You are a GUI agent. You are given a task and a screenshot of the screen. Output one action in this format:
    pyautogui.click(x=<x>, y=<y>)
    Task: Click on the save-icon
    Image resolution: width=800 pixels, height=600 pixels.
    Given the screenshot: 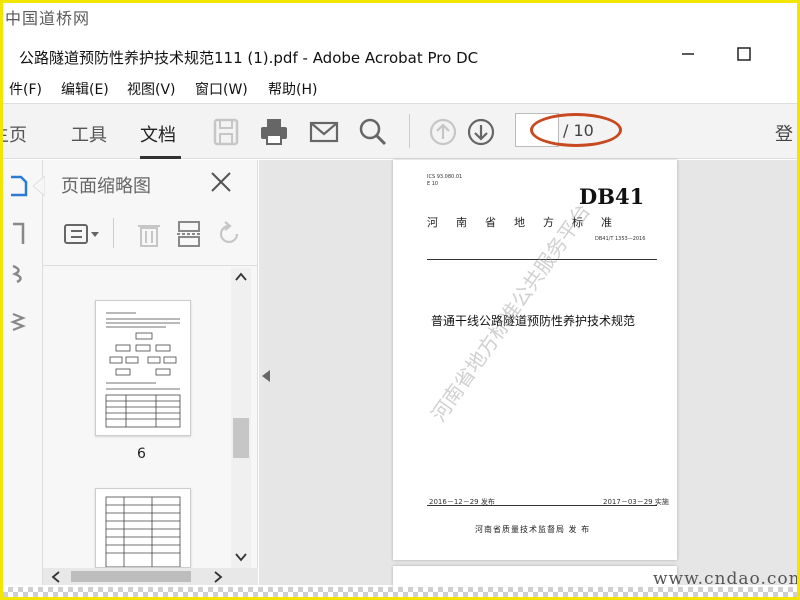 What is the action you would take?
    pyautogui.click(x=226, y=132)
    